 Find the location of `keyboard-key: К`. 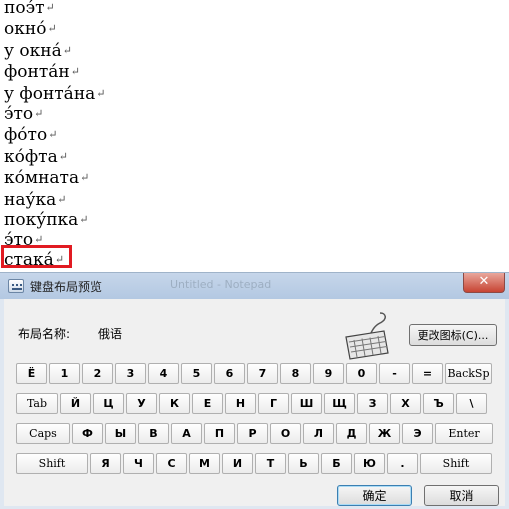

keyboard-key: К is located at coordinates (174, 403).